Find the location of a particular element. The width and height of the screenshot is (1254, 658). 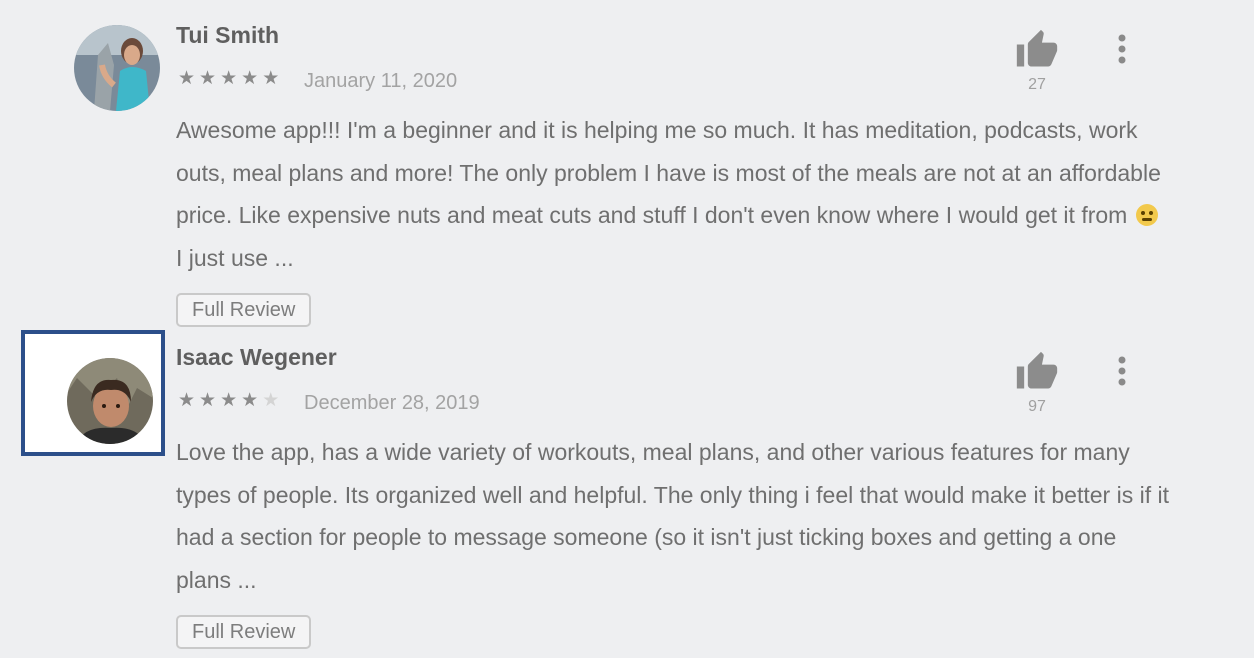

review-date: December 28, 2019 is located at coordinates (392, 403).